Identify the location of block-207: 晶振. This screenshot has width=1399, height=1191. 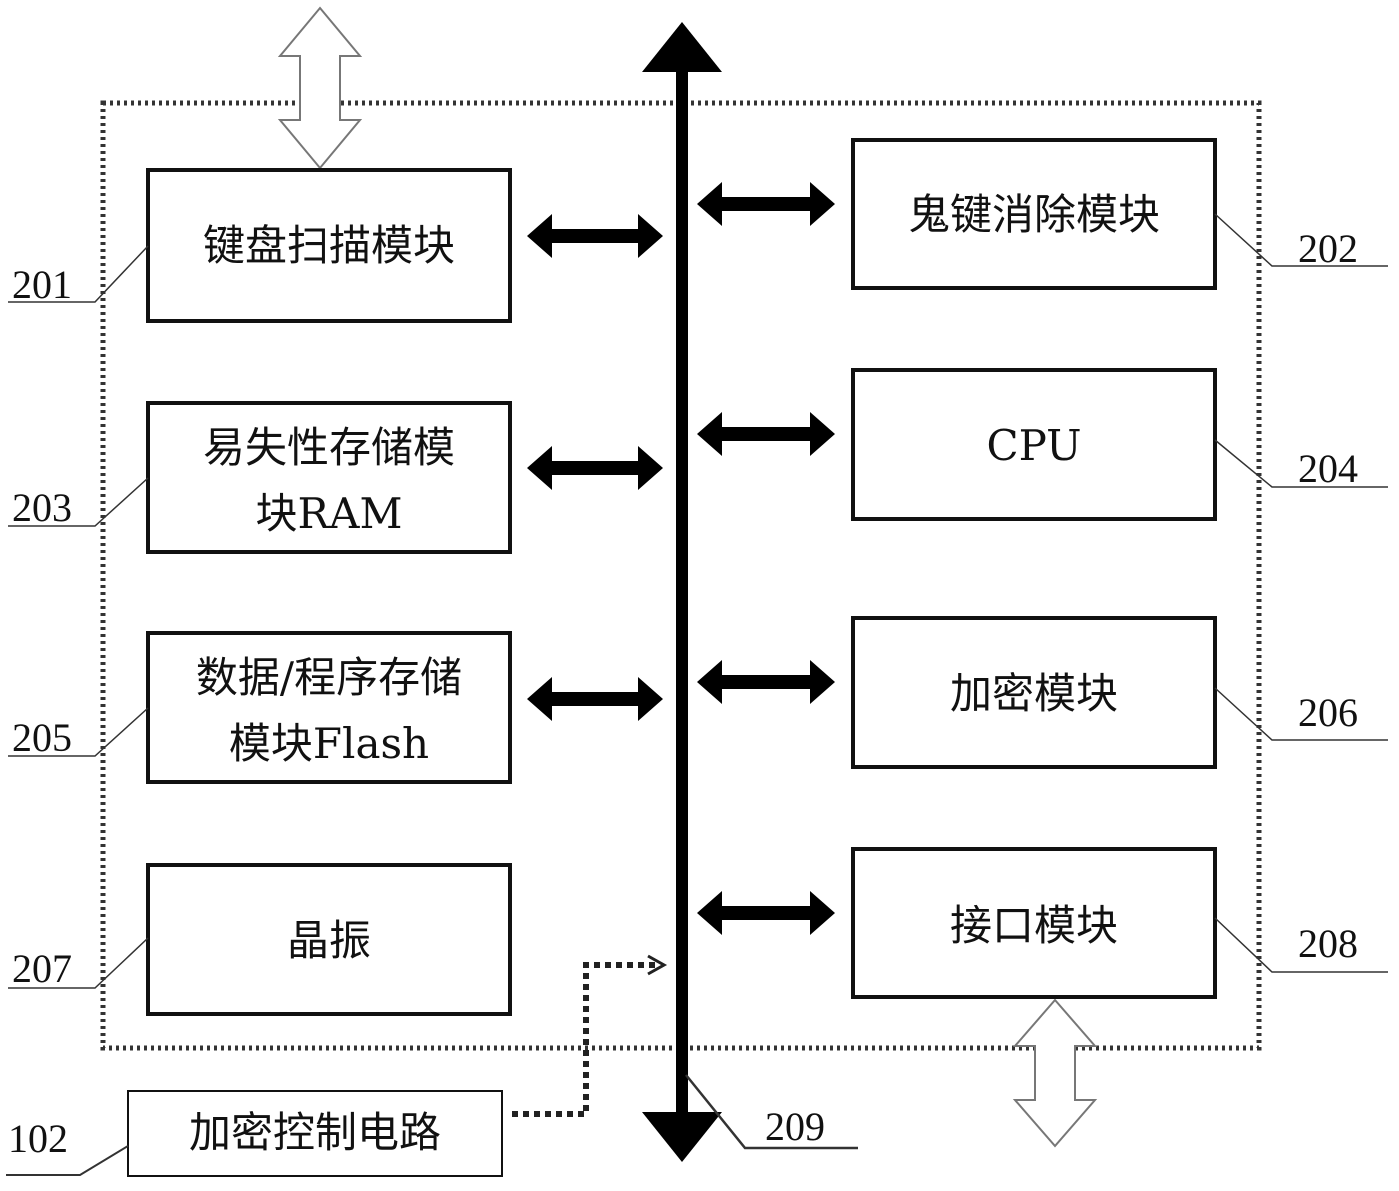
(329, 939).